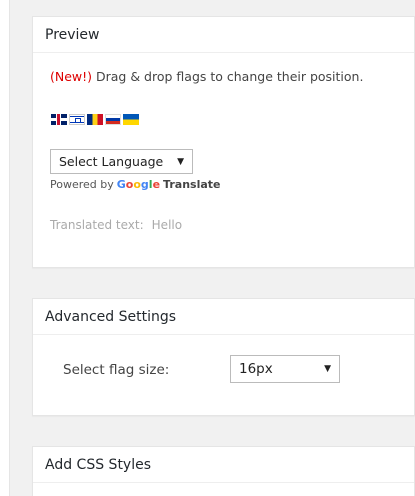  Describe the element at coordinates (144, 184) in the screenshot. I see `google-logo-letter: g` at that location.